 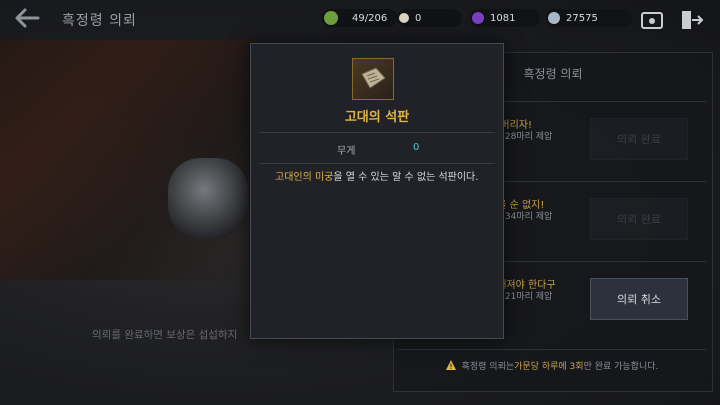 I want to click on resource-silver: 27575, so click(x=589, y=18).